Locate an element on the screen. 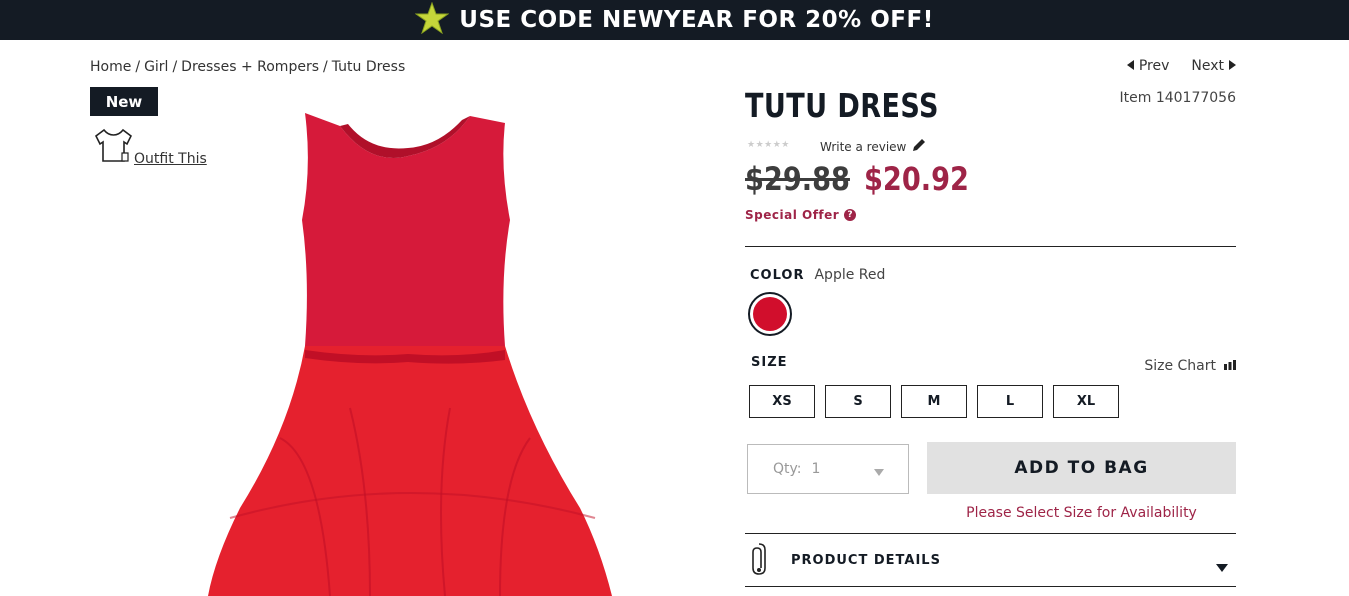 The image size is (1349, 596). breadcrumb-current: Tutu Dress is located at coordinates (368, 67).